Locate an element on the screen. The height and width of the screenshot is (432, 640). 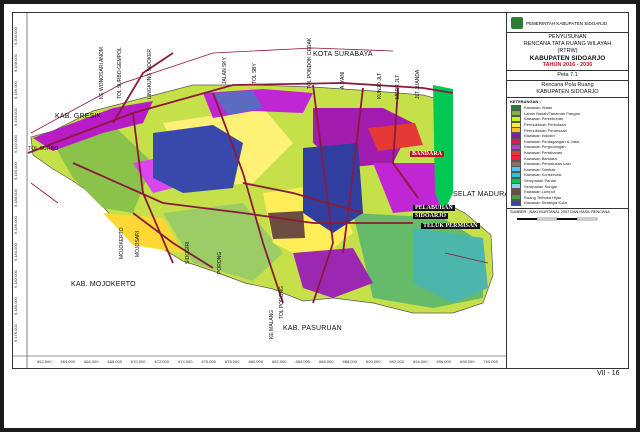
coordinate-label: 9,194,000 is located at coordinates (15, 117).